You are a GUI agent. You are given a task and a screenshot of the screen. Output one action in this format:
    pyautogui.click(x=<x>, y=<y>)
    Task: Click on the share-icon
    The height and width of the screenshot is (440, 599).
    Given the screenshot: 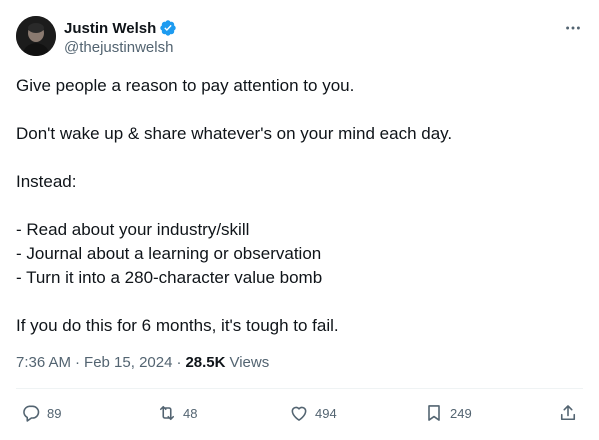 What is the action you would take?
    pyautogui.click(x=568, y=413)
    